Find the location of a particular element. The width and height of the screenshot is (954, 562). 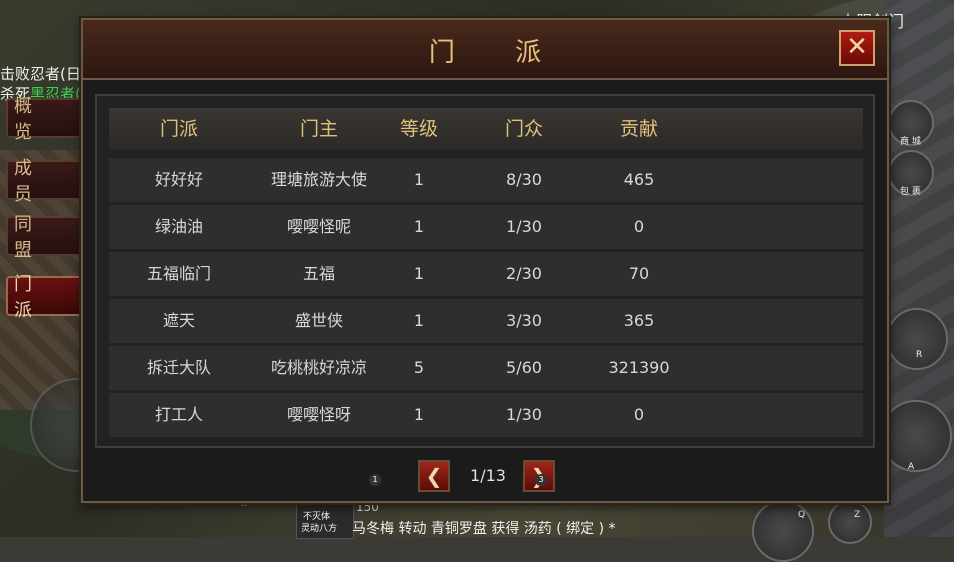

cell-members: 8/30 is located at coordinates (524, 179).